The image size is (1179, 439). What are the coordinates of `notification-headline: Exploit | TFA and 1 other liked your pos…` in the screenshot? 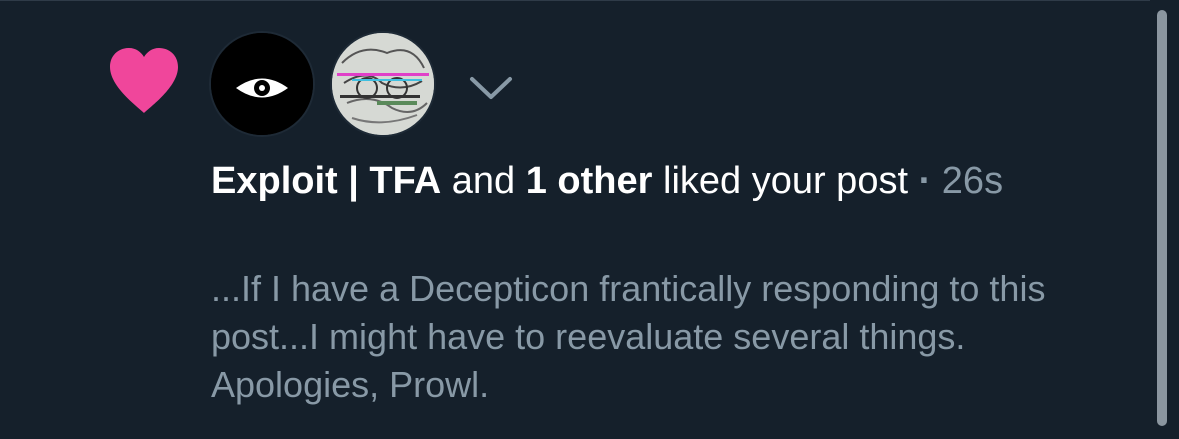 It's located at (661, 181).